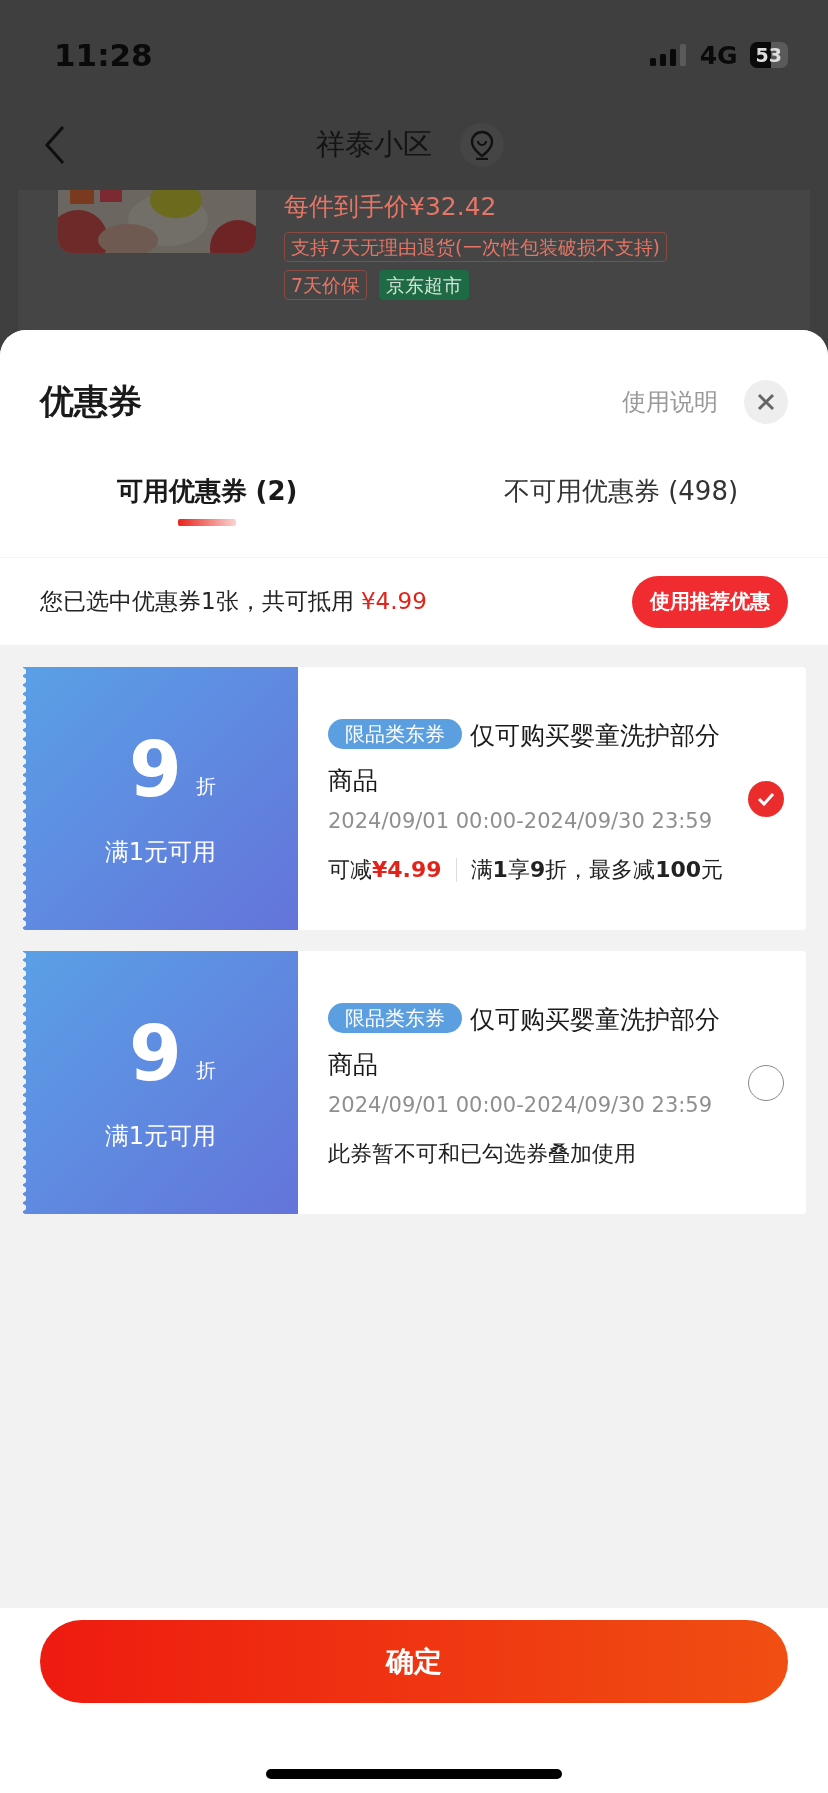 This screenshot has width=828, height=1793. I want to click on close-icon, so click(766, 402).